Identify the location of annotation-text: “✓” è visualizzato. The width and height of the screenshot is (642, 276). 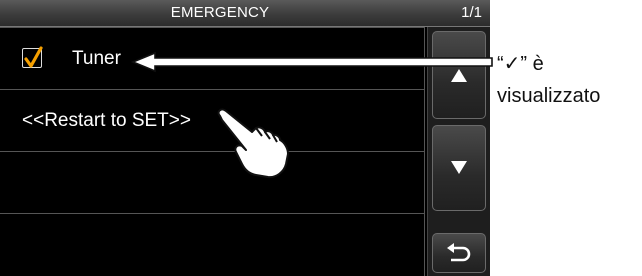
(548, 80).